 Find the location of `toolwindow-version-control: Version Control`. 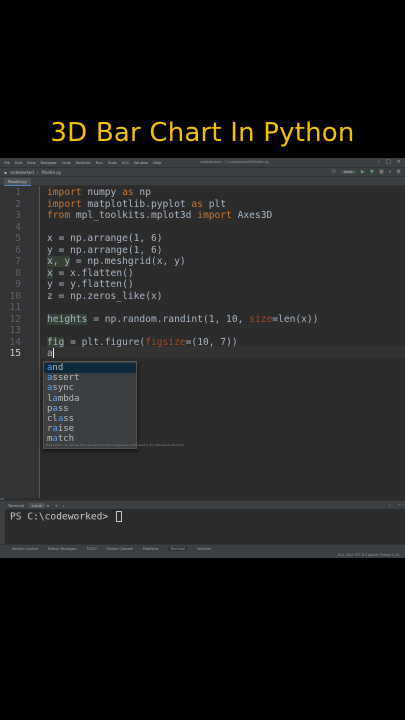

toolwindow-version-control: Version Control is located at coordinates (25, 549).